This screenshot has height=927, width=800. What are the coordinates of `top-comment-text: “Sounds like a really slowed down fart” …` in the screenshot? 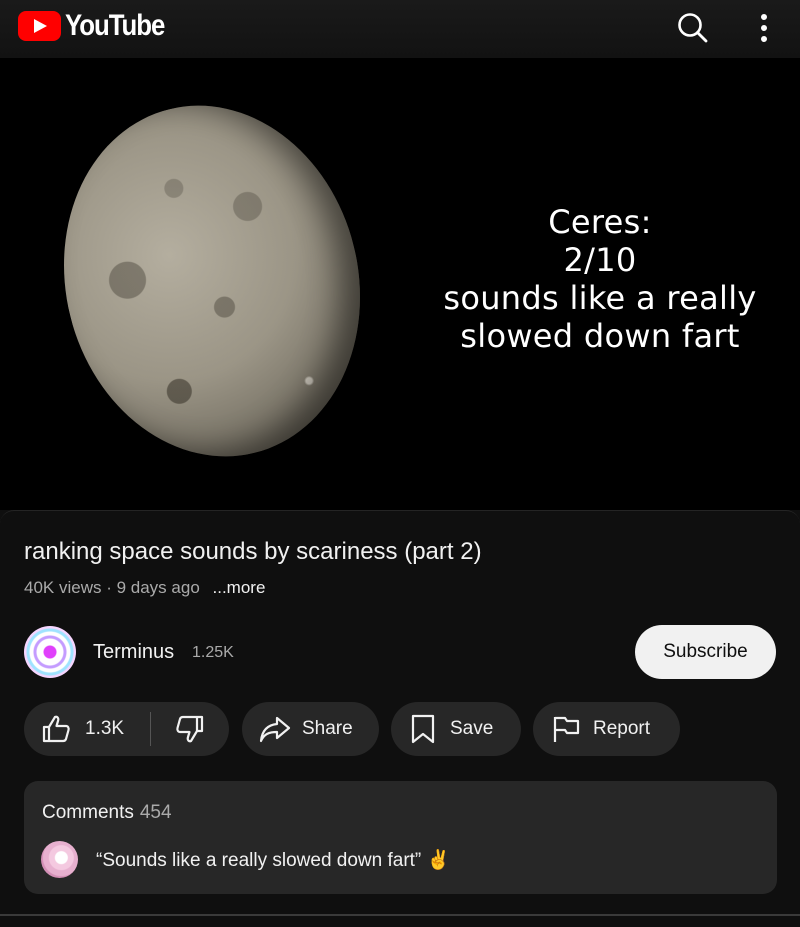 It's located at (273, 860).